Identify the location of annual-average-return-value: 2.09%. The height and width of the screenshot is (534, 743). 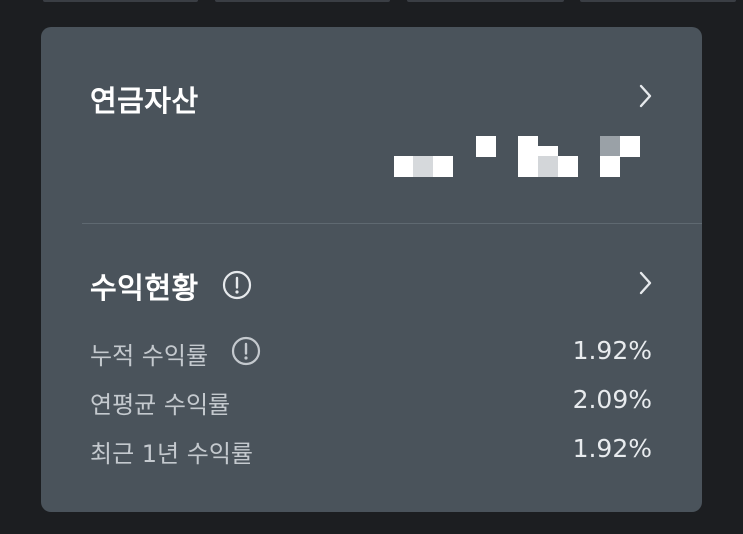
(612, 399).